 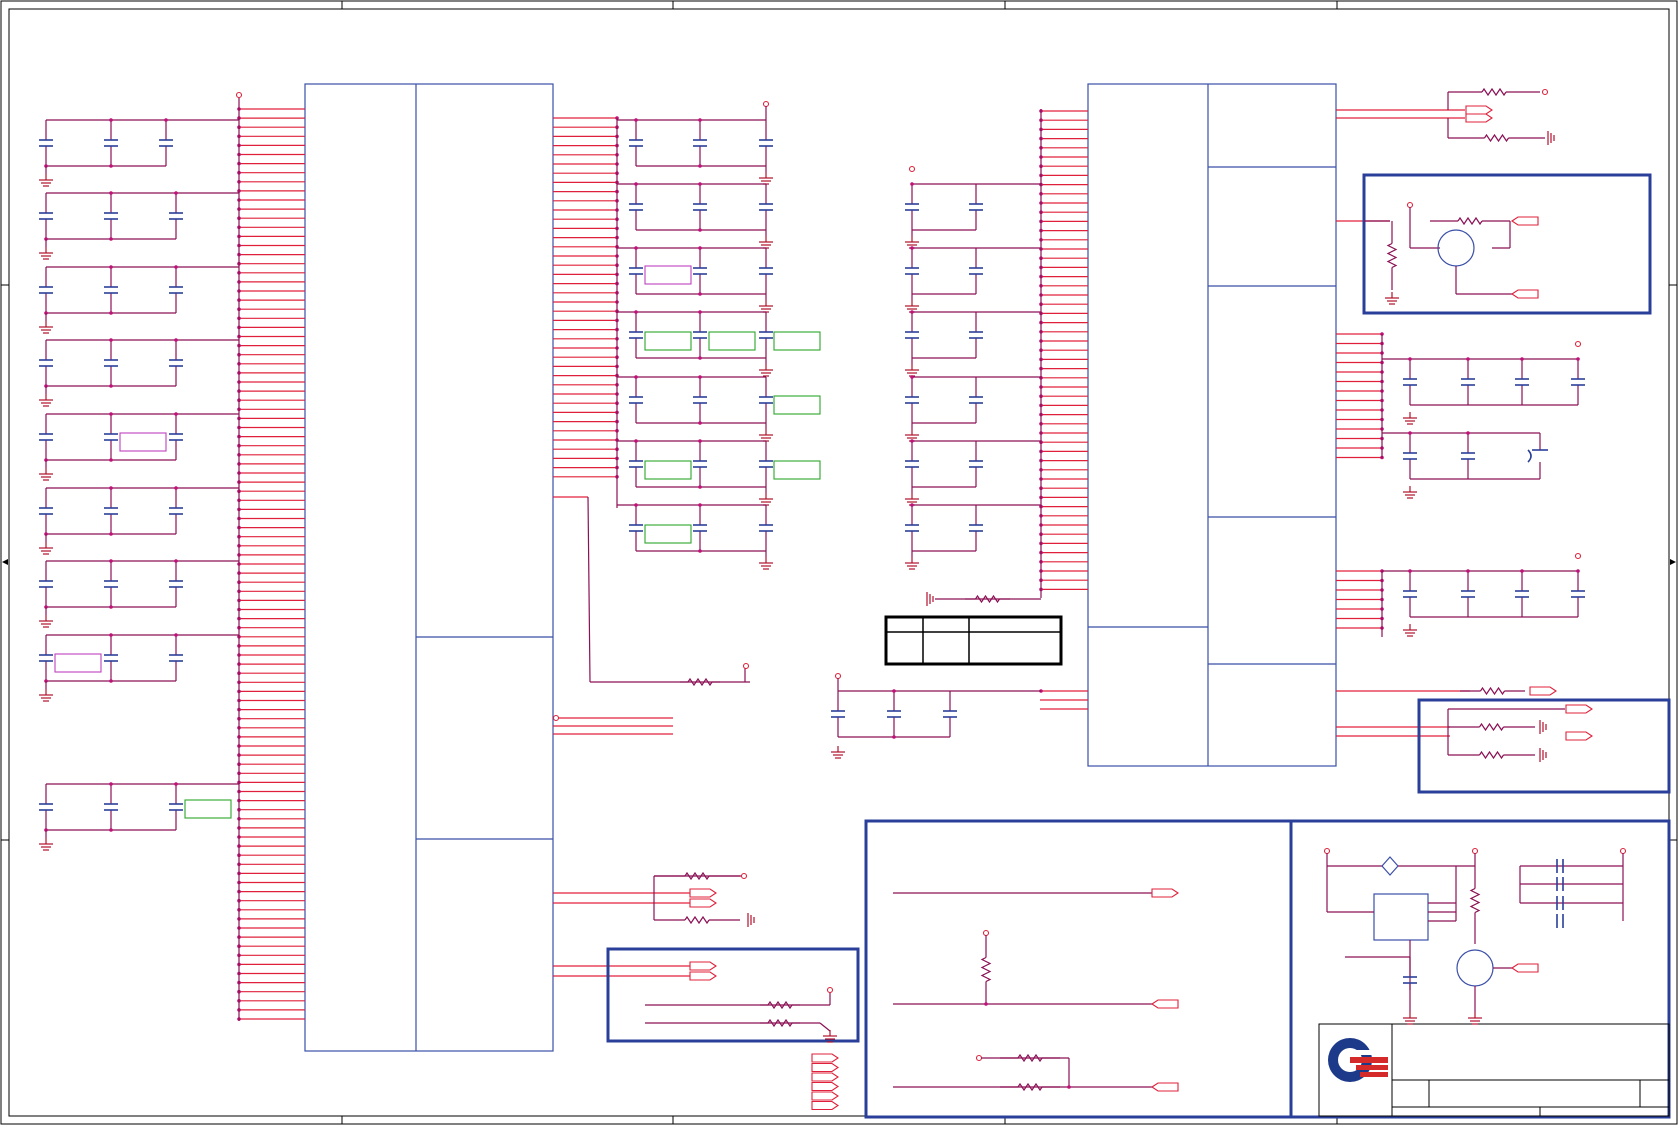 What do you see at coordinates (651, 546) in the screenshot?
I see `main-ic-right-pins` at bounding box center [651, 546].